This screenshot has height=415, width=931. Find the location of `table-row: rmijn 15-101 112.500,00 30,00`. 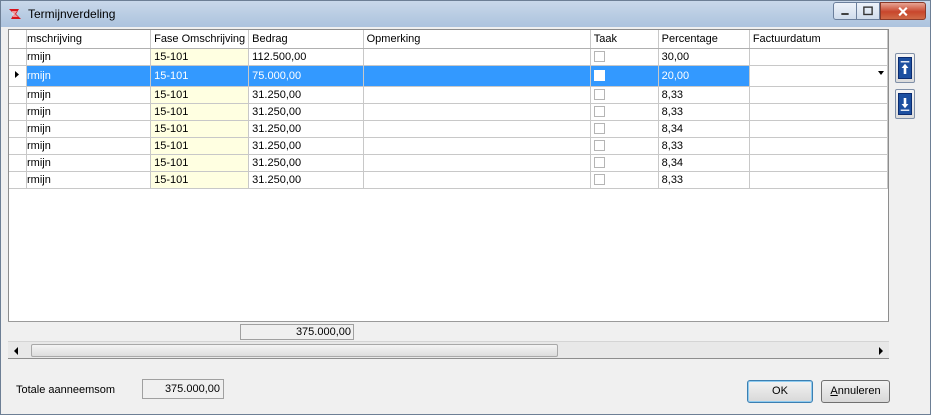

table-row: rmijn 15-101 112.500,00 30,00 is located at coordinates (449, 57).